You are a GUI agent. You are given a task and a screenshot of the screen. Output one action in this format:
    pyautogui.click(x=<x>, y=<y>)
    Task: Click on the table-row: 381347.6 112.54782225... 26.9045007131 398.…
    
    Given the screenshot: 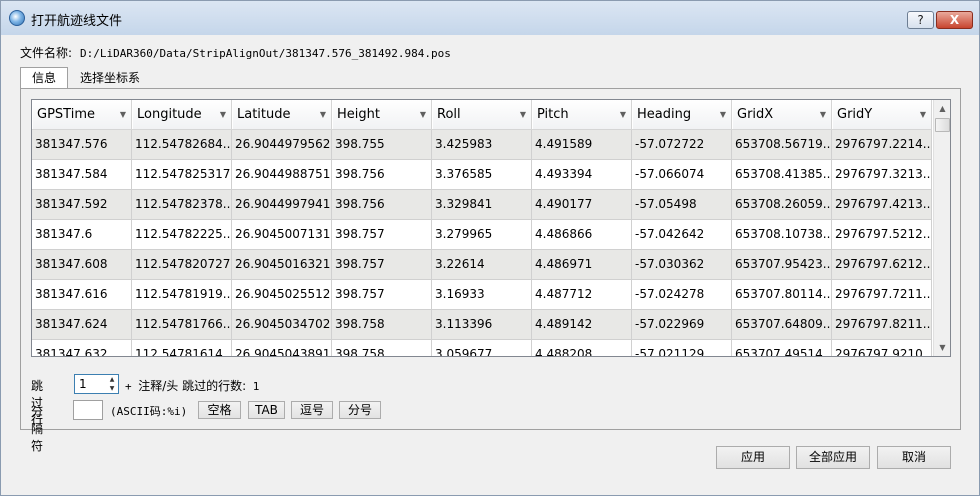 What is the action you would take?
    pyautogui.click(x=482, y=235)
    